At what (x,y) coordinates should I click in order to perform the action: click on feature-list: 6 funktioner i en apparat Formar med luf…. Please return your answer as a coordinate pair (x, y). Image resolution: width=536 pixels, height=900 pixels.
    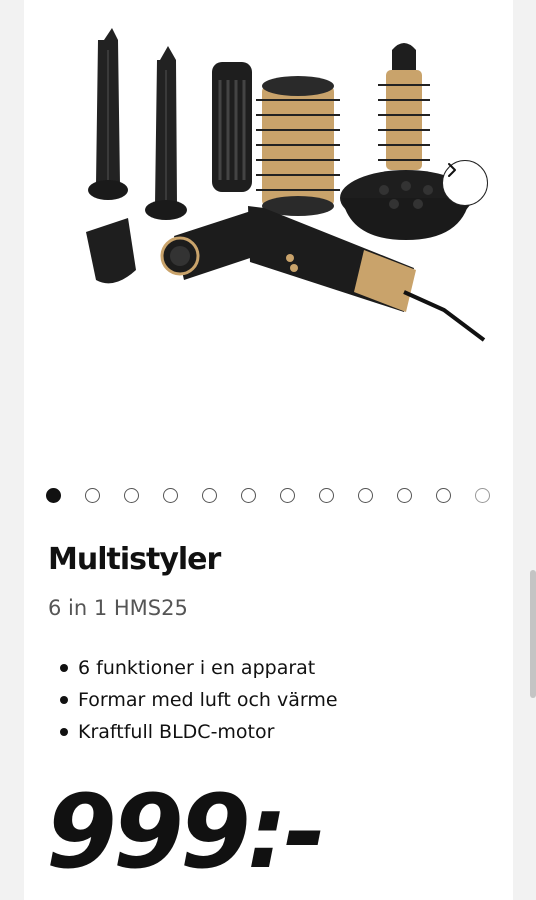
    Looking at the image, I should click on (193, 700).